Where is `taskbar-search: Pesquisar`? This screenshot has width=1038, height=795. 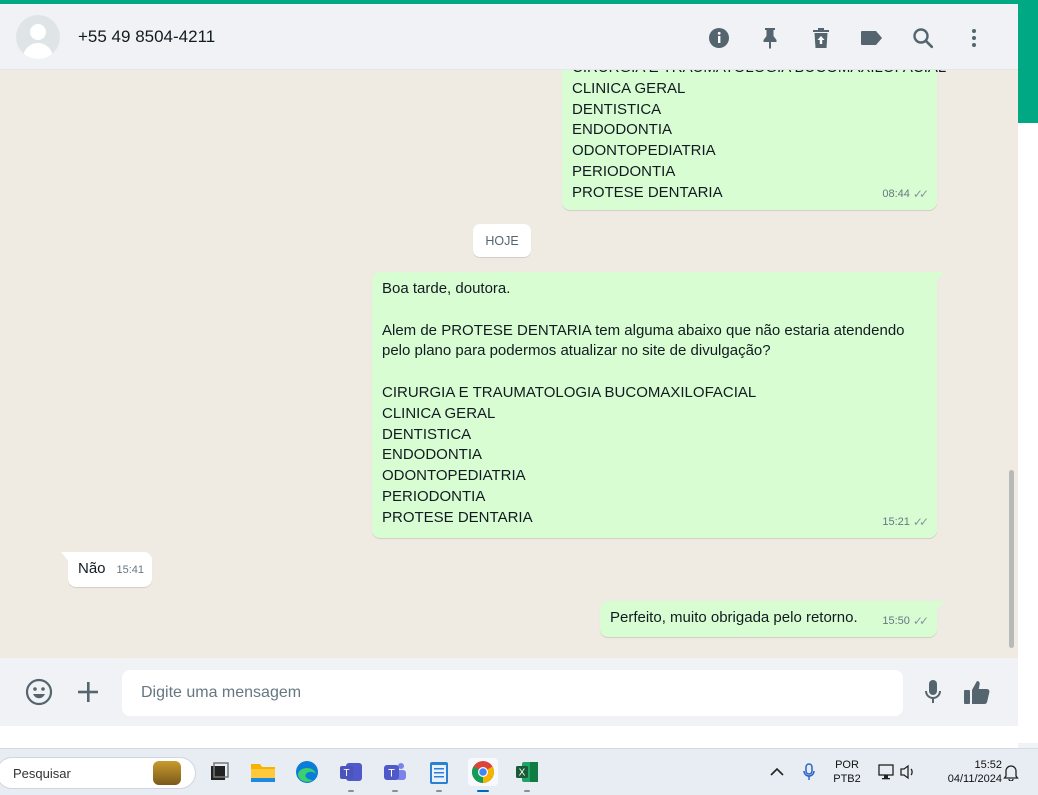 taskbar-search: Pesquisar is located at coordinates (98, 773).